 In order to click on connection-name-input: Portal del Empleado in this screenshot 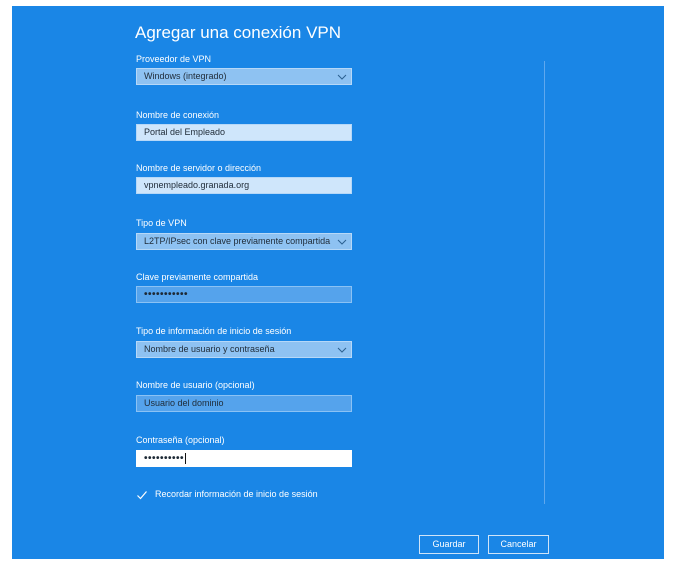, I will do `click(244, 132)`.